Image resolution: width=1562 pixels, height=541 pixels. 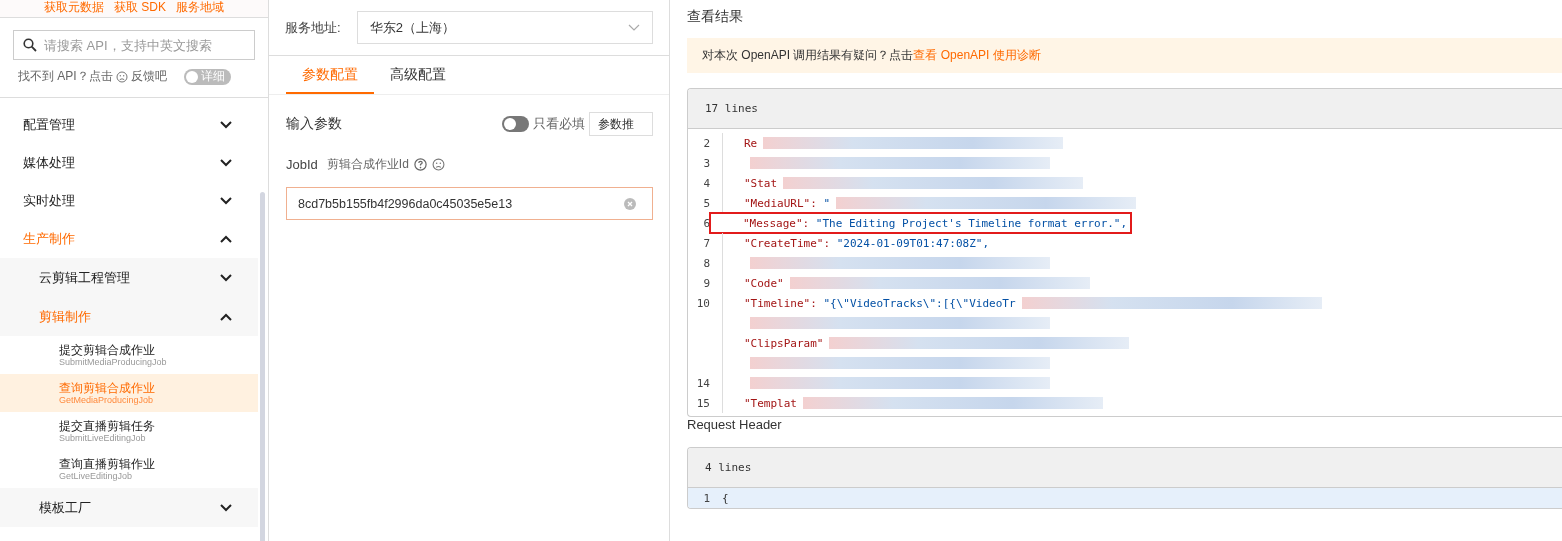 I want to click on tab: 高级配置, so click(x=418, y=75).